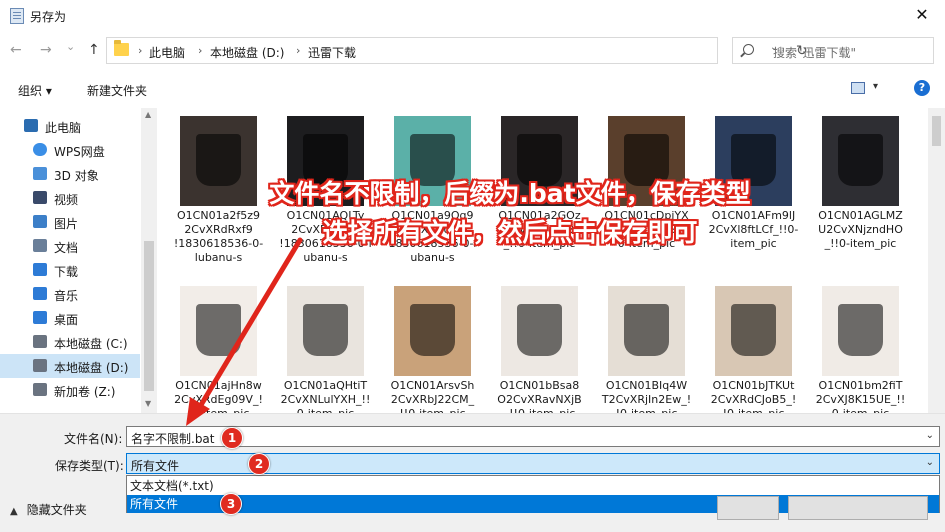  I want to click on sidebar-item: 音乐, so click(70, 294).